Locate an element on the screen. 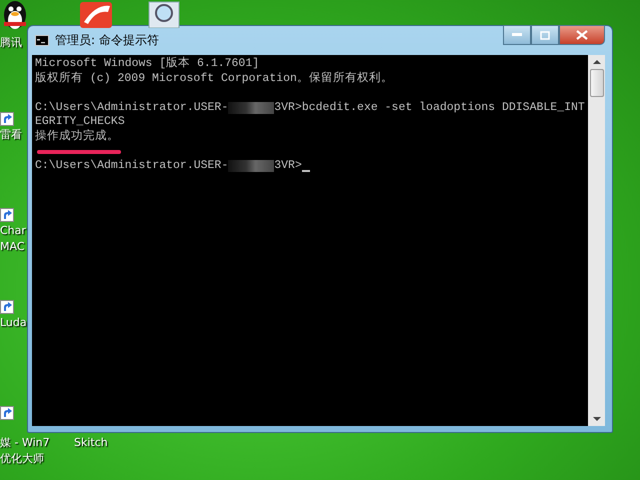  console-line: 版权所有 (c) 2009 Microsoft Corporation。保留所有权利。 is located at coordinates (214, 79).